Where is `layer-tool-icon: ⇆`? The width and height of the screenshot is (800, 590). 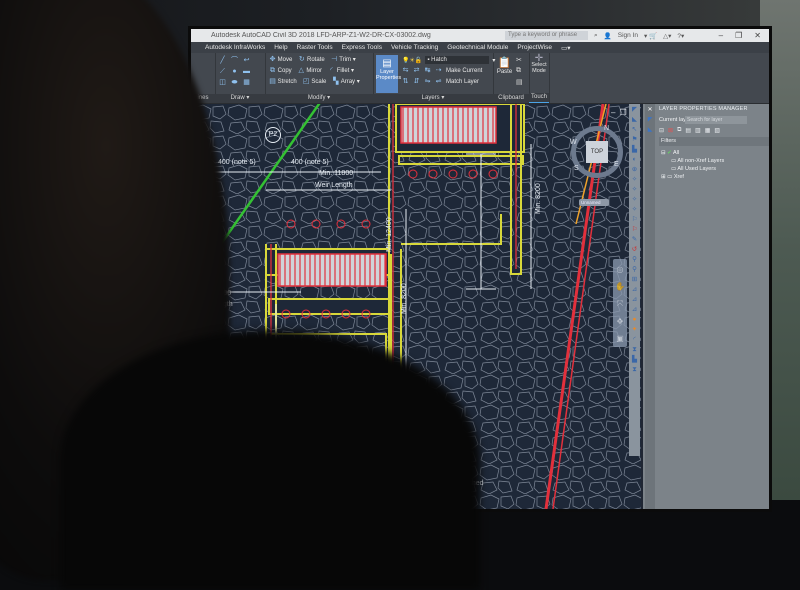
layer-tool-icon: ⇆ is located at coordinates (405, 70).